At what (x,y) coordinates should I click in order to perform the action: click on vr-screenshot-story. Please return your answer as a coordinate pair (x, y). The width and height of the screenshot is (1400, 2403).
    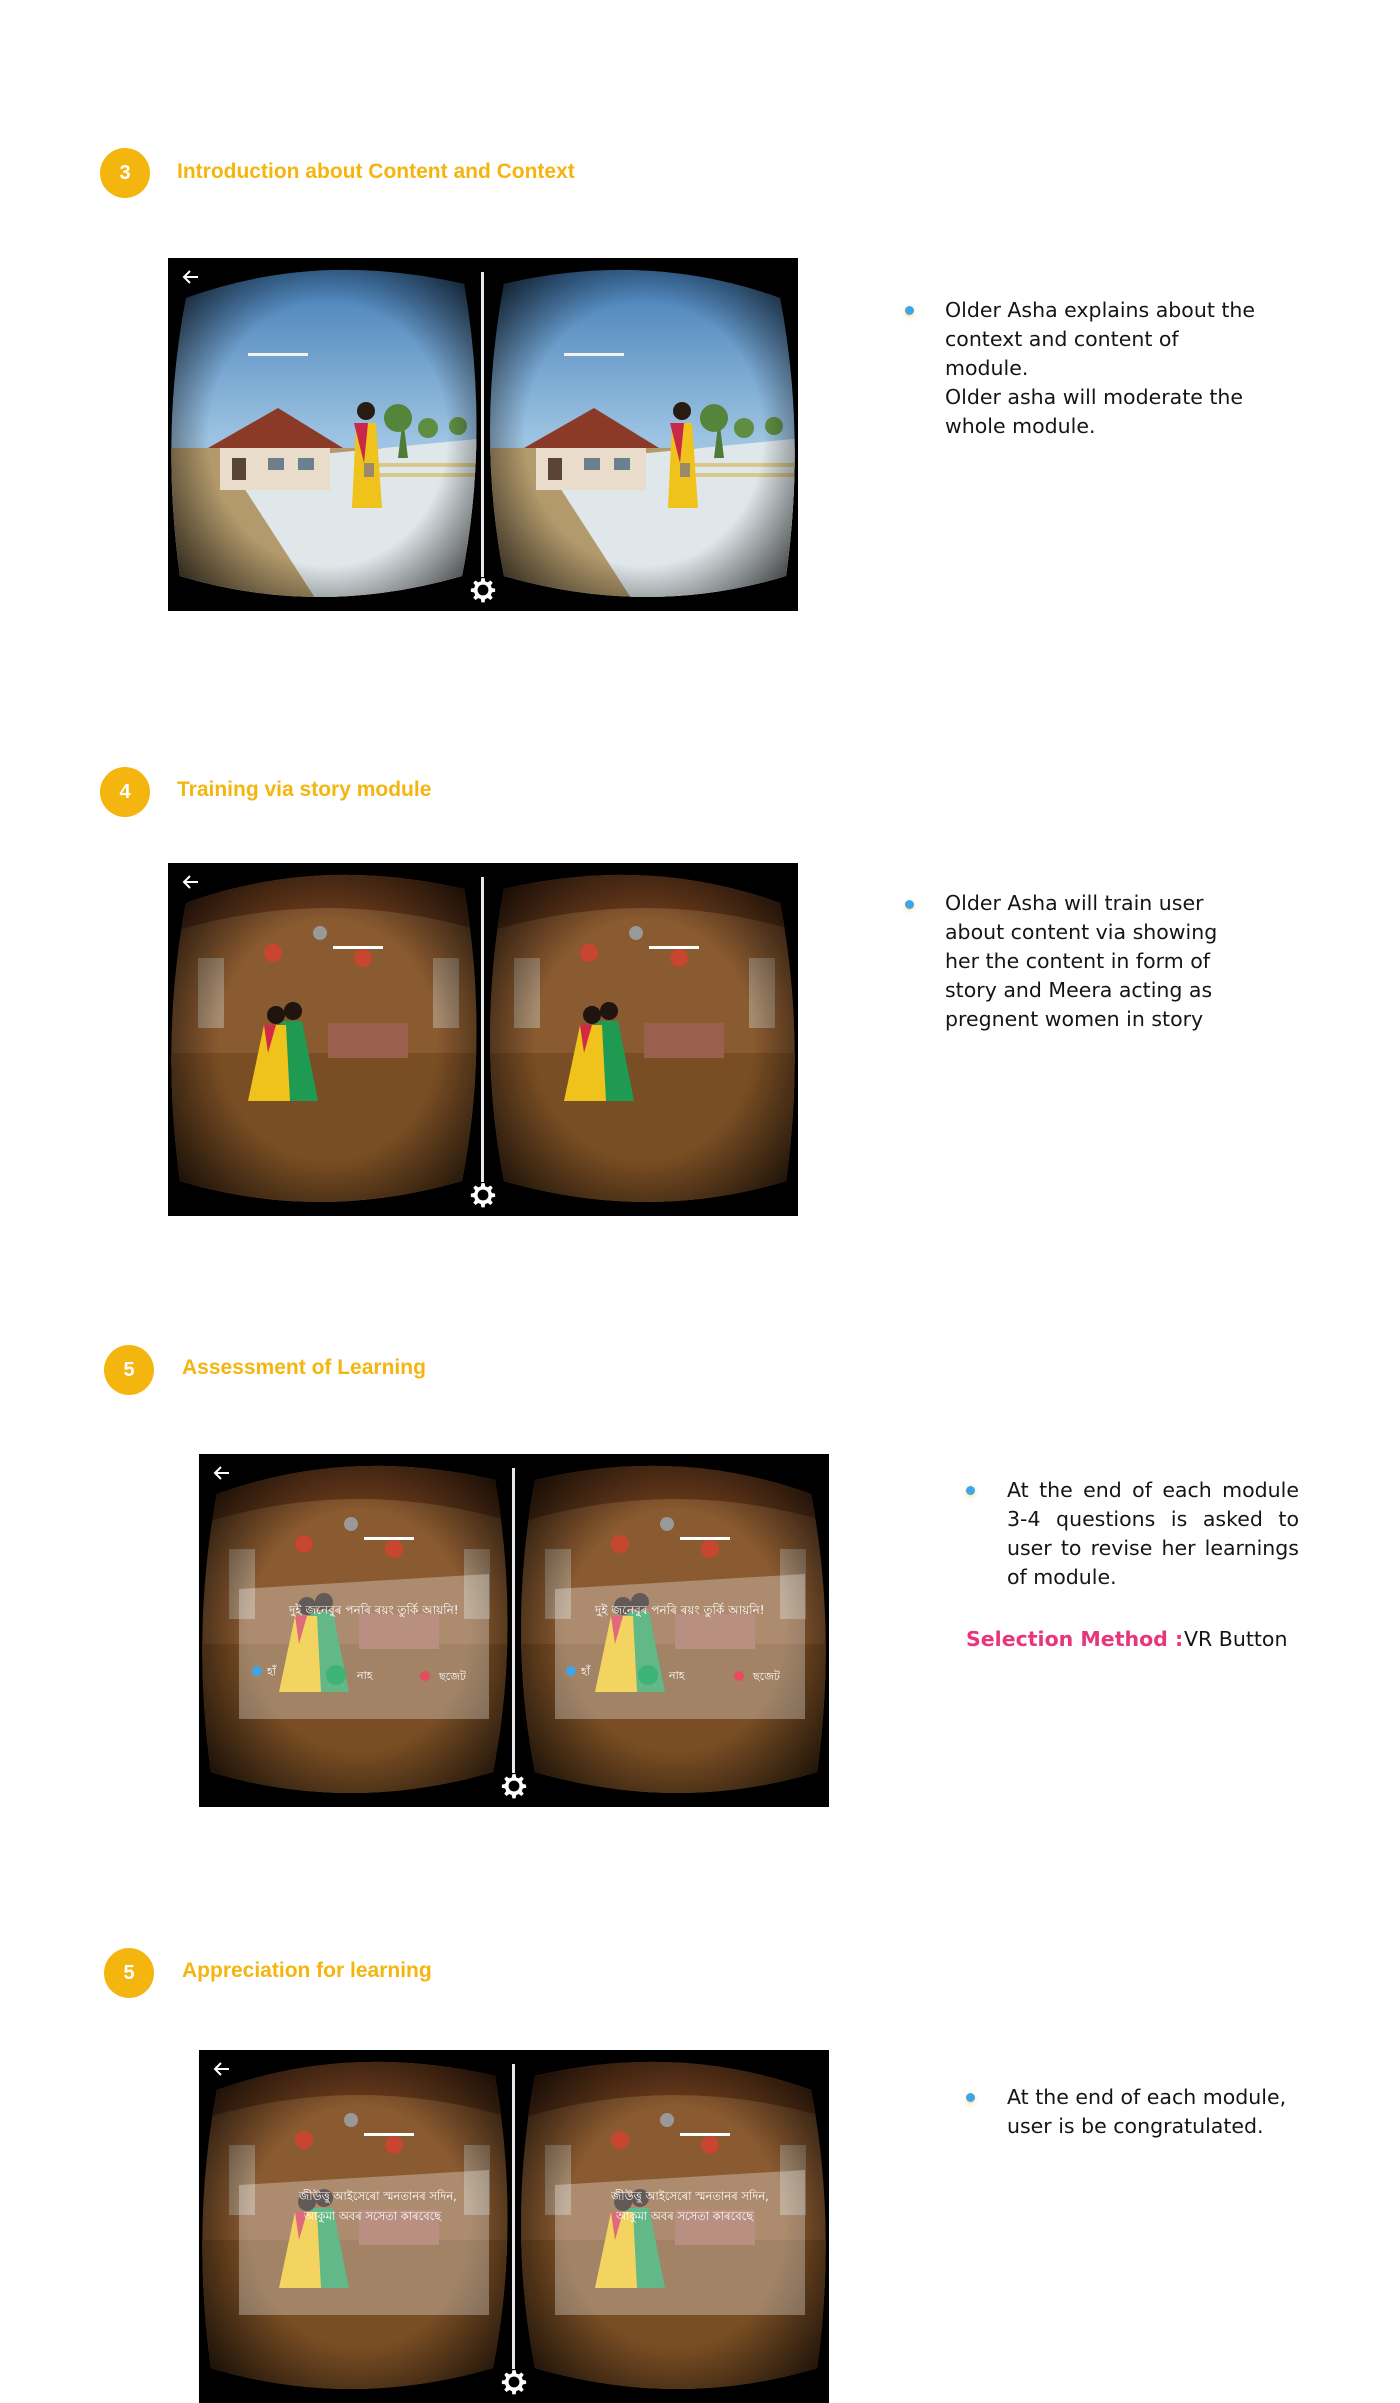
    Looking at the image, I should click on (483, 1039).